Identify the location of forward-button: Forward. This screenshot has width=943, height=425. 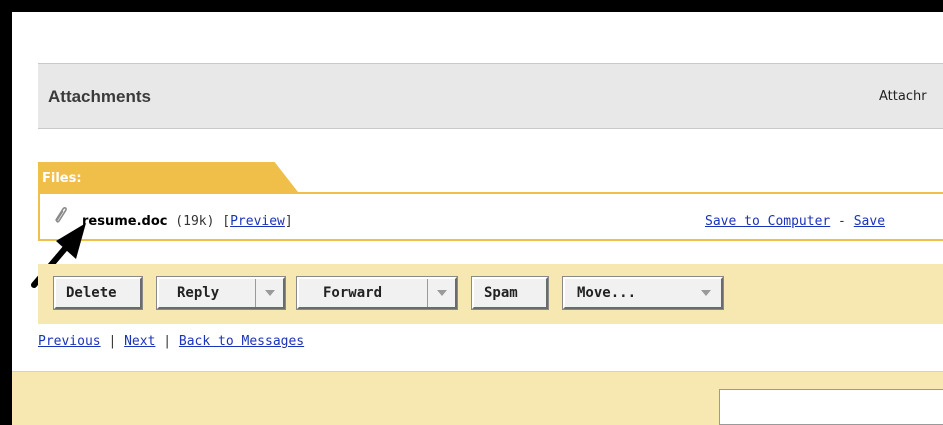
(377, 293).